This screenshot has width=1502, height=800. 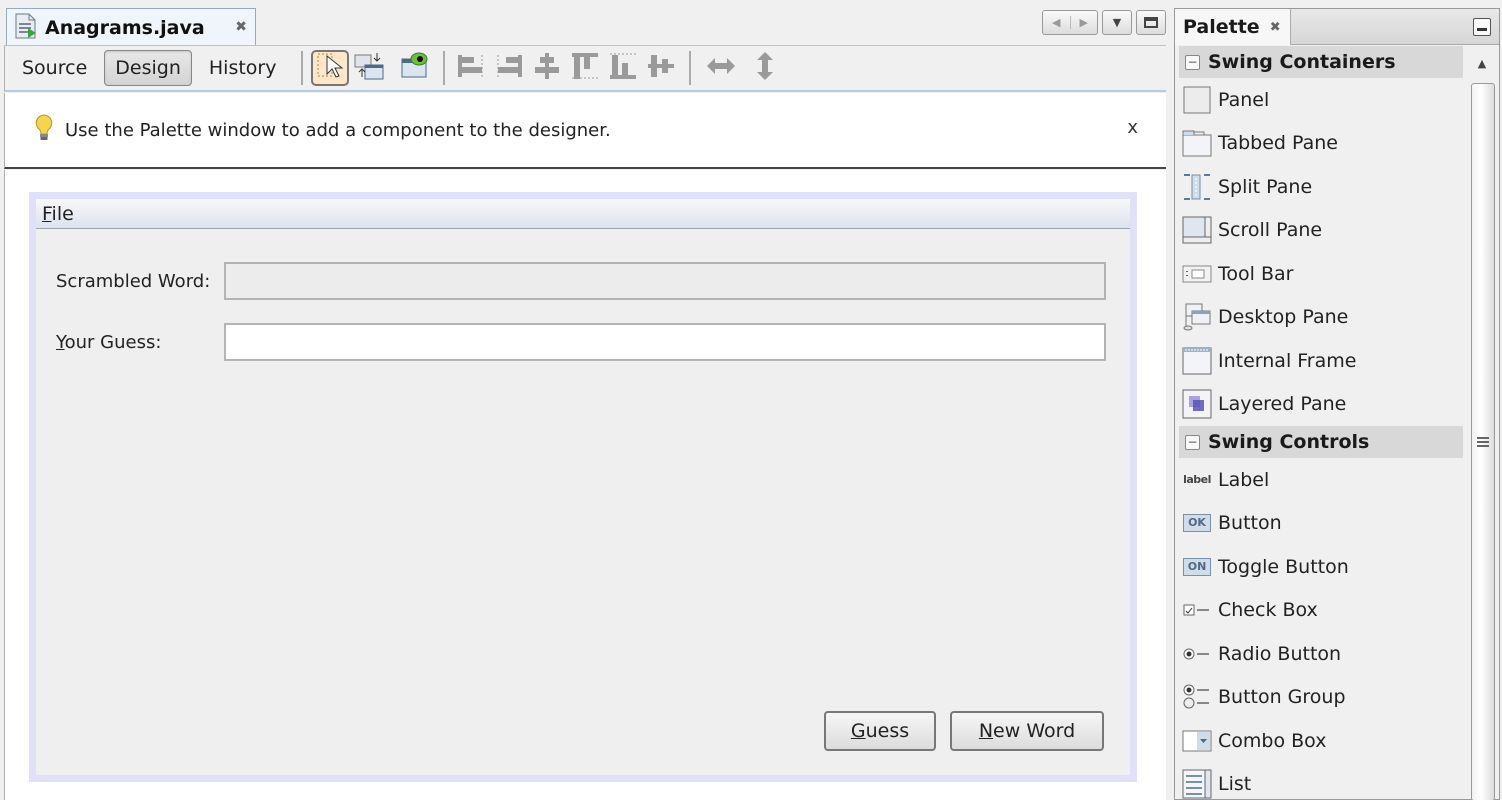 I want to click on center-horizontally-button, so click(x=547, y=68).